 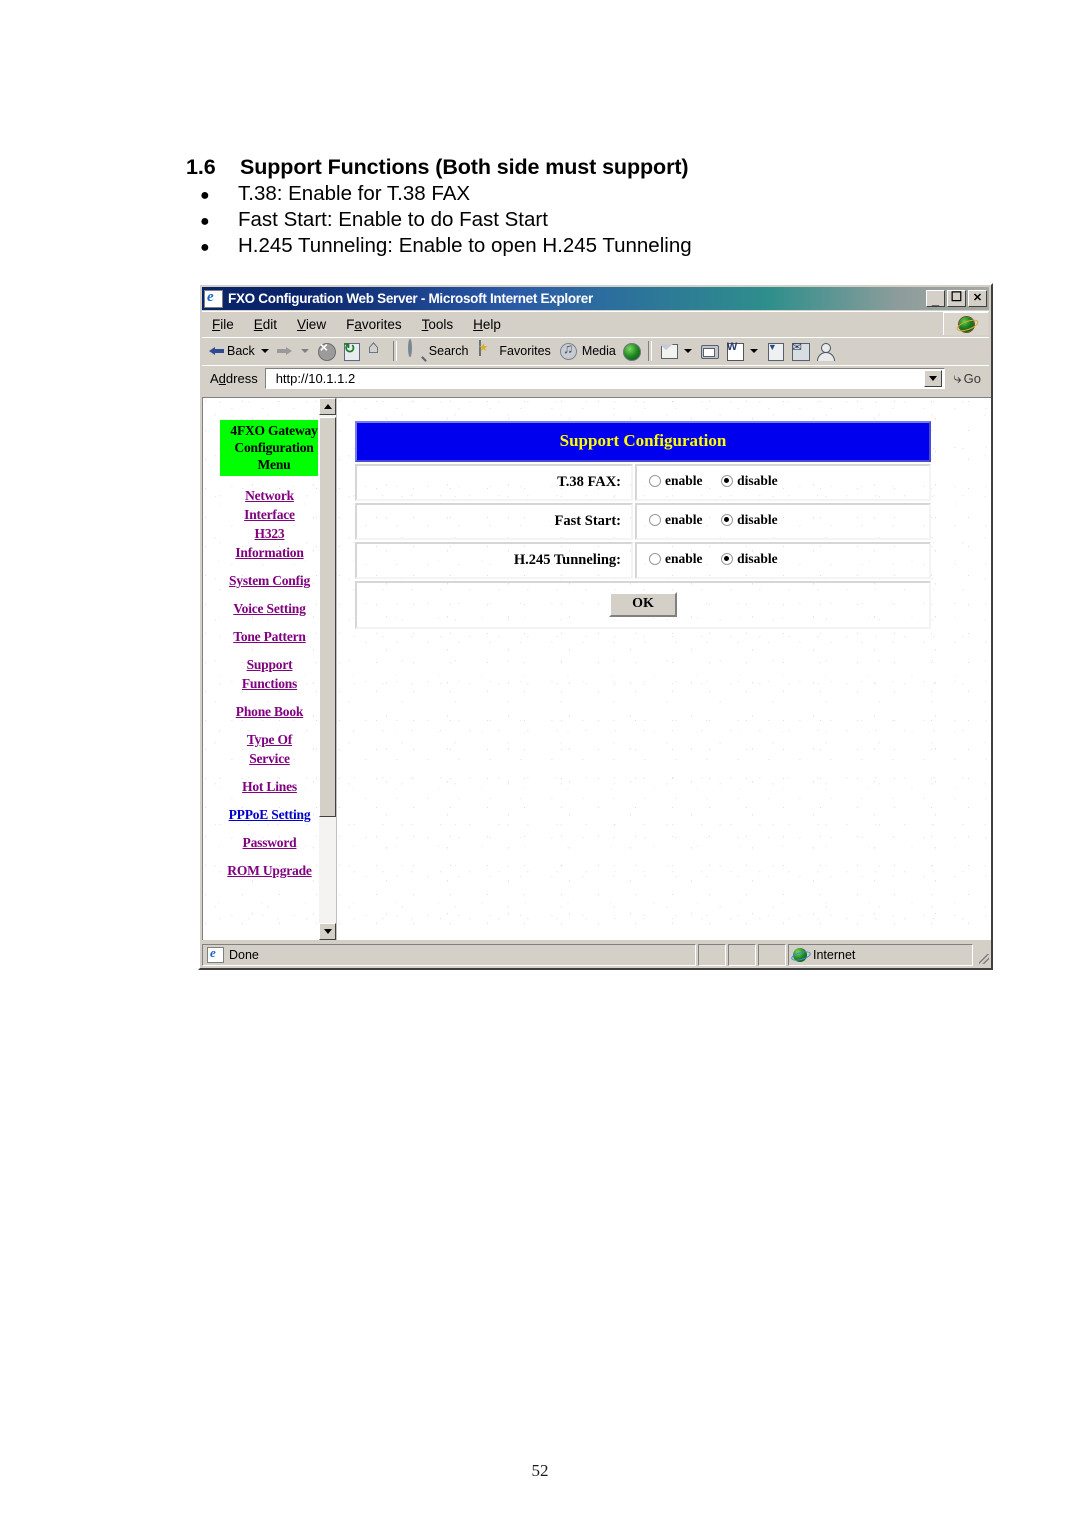 I want to click on submit-row: OK, so click(x=643, y=605).